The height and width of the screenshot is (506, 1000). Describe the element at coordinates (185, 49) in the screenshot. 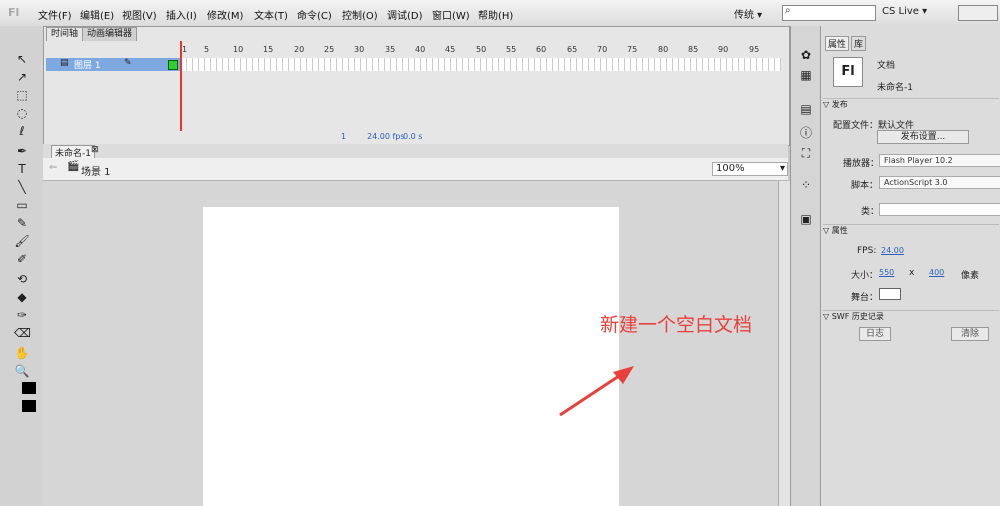

I see `ruler-tick: 1` at that location.